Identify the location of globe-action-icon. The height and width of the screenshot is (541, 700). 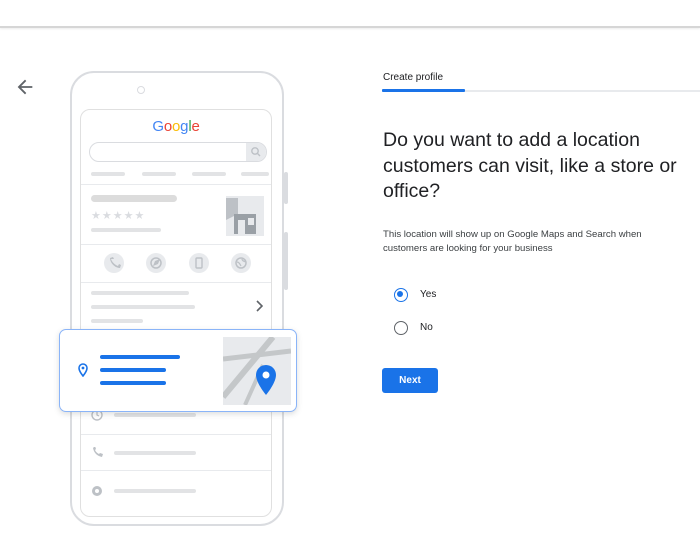
(241, 263).